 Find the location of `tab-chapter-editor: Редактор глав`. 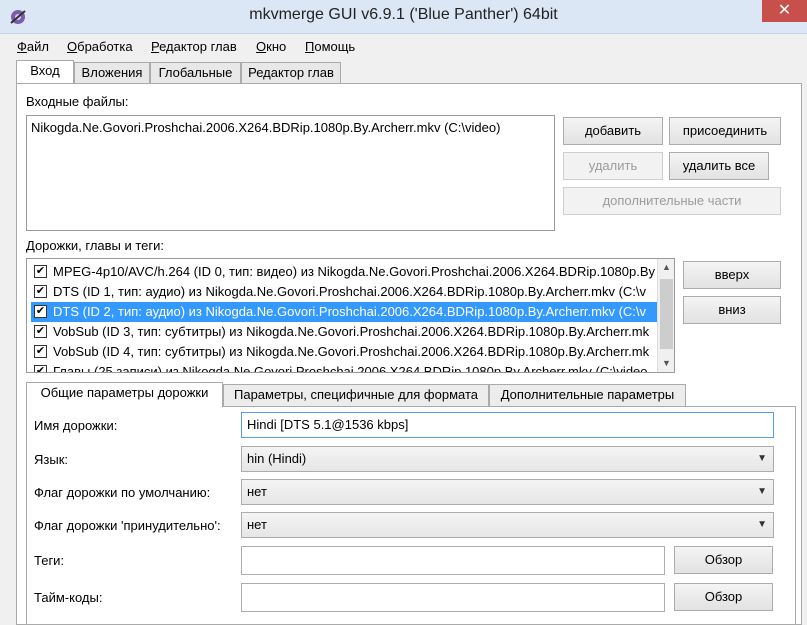

tab-chapter-editor: Редактор глав is located at coordinates (291, 72).